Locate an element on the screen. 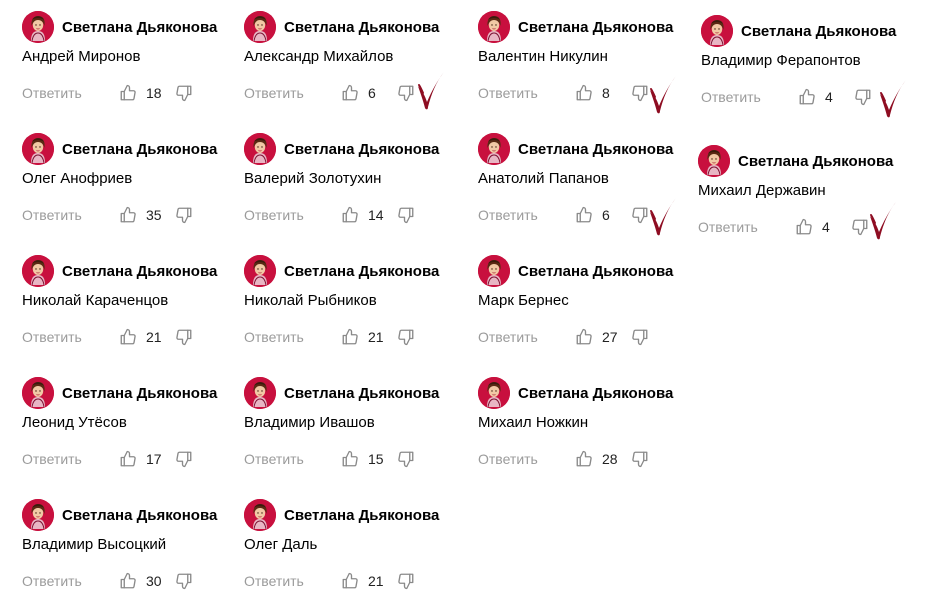 This screenshot has height=604, width=933. comment-text: Владимир Ивашов is located at coordinates (309, 422).